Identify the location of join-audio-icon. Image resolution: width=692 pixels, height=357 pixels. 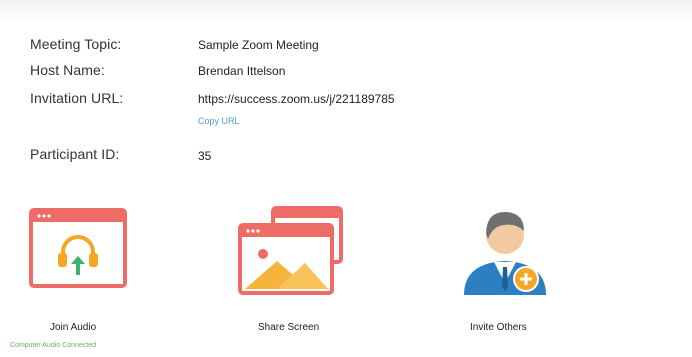
(78, 248).